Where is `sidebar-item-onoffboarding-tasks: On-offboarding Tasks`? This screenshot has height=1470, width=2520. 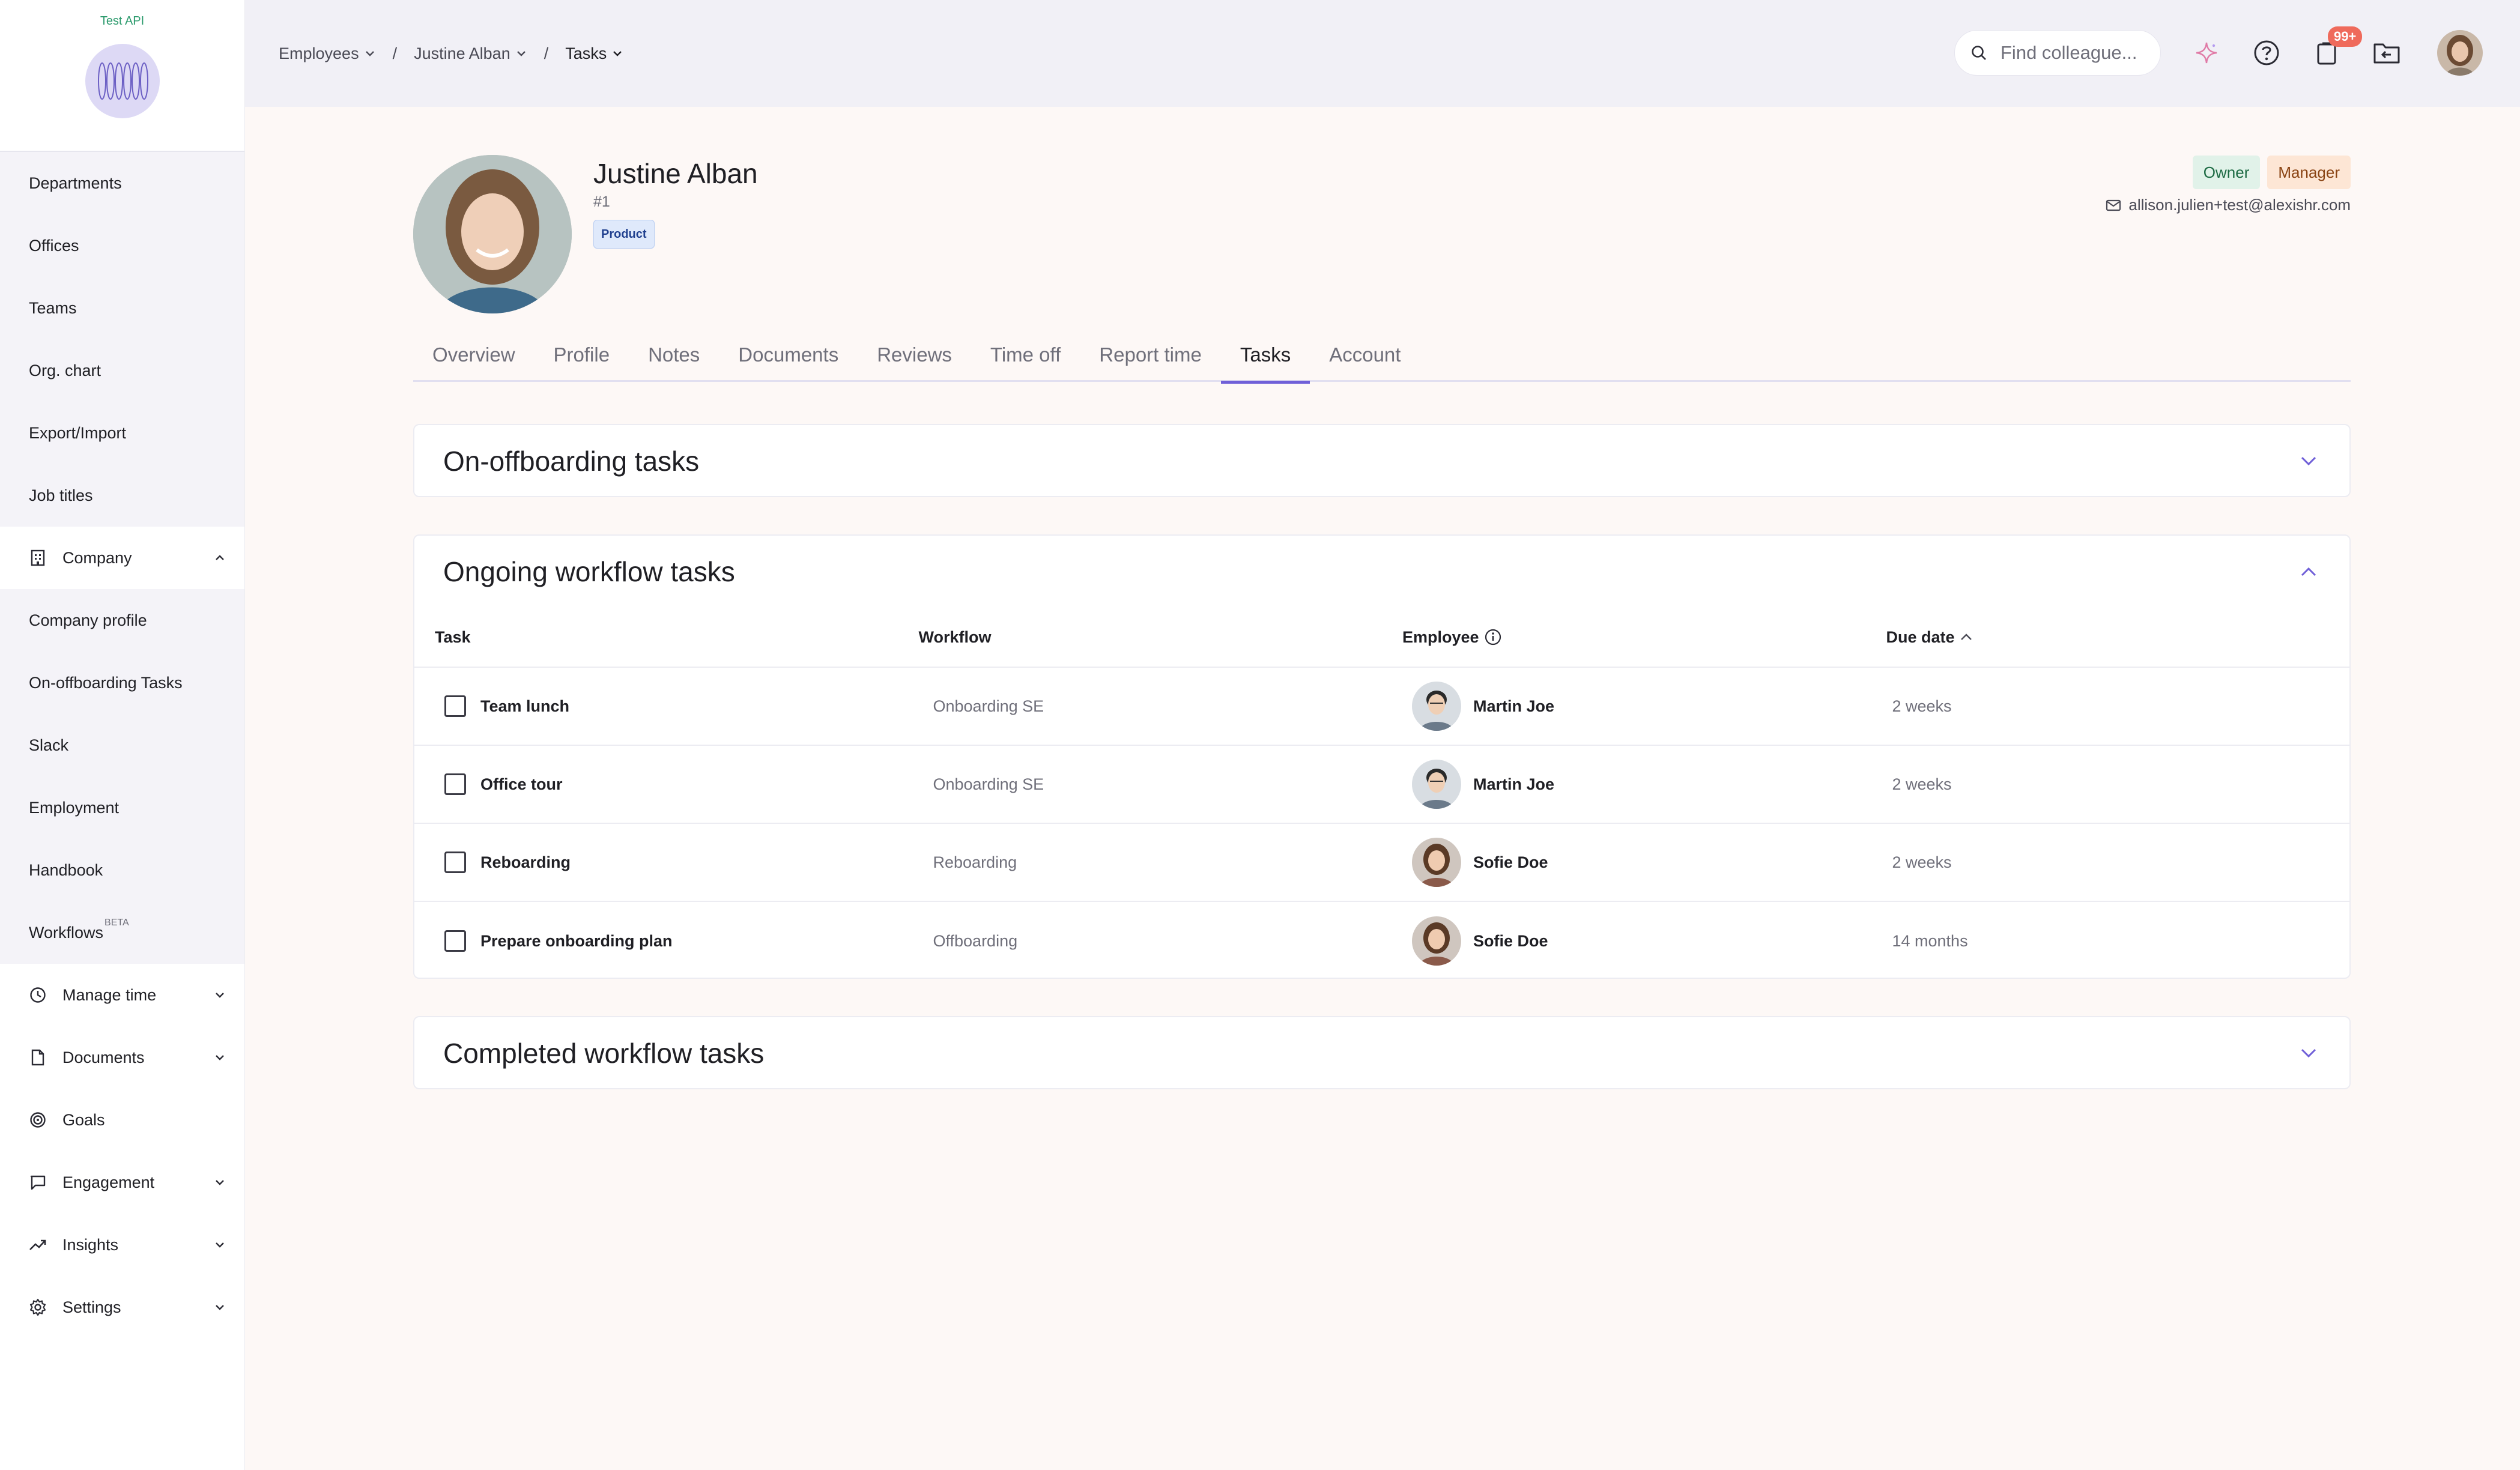 sidebar-item-onoffboarding-tasks: On-offboarding Tasks is located at coordinates (122, 683).